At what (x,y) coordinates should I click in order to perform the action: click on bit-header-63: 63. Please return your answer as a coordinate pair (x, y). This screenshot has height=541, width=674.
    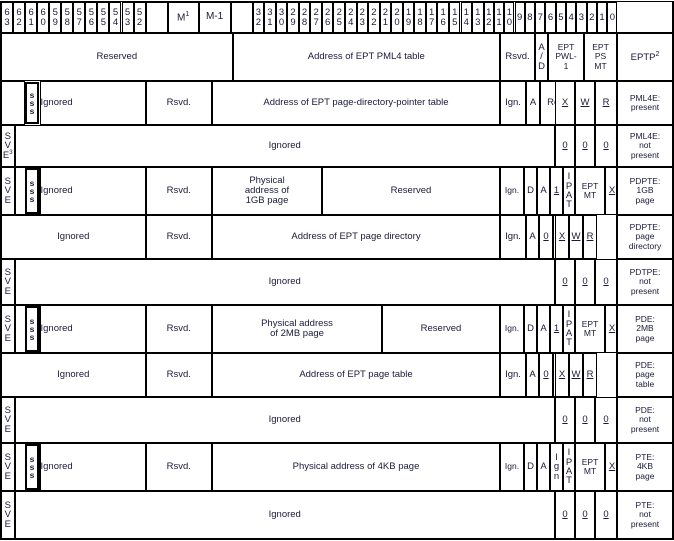
    Looking at the image, I should click on (7, 17).